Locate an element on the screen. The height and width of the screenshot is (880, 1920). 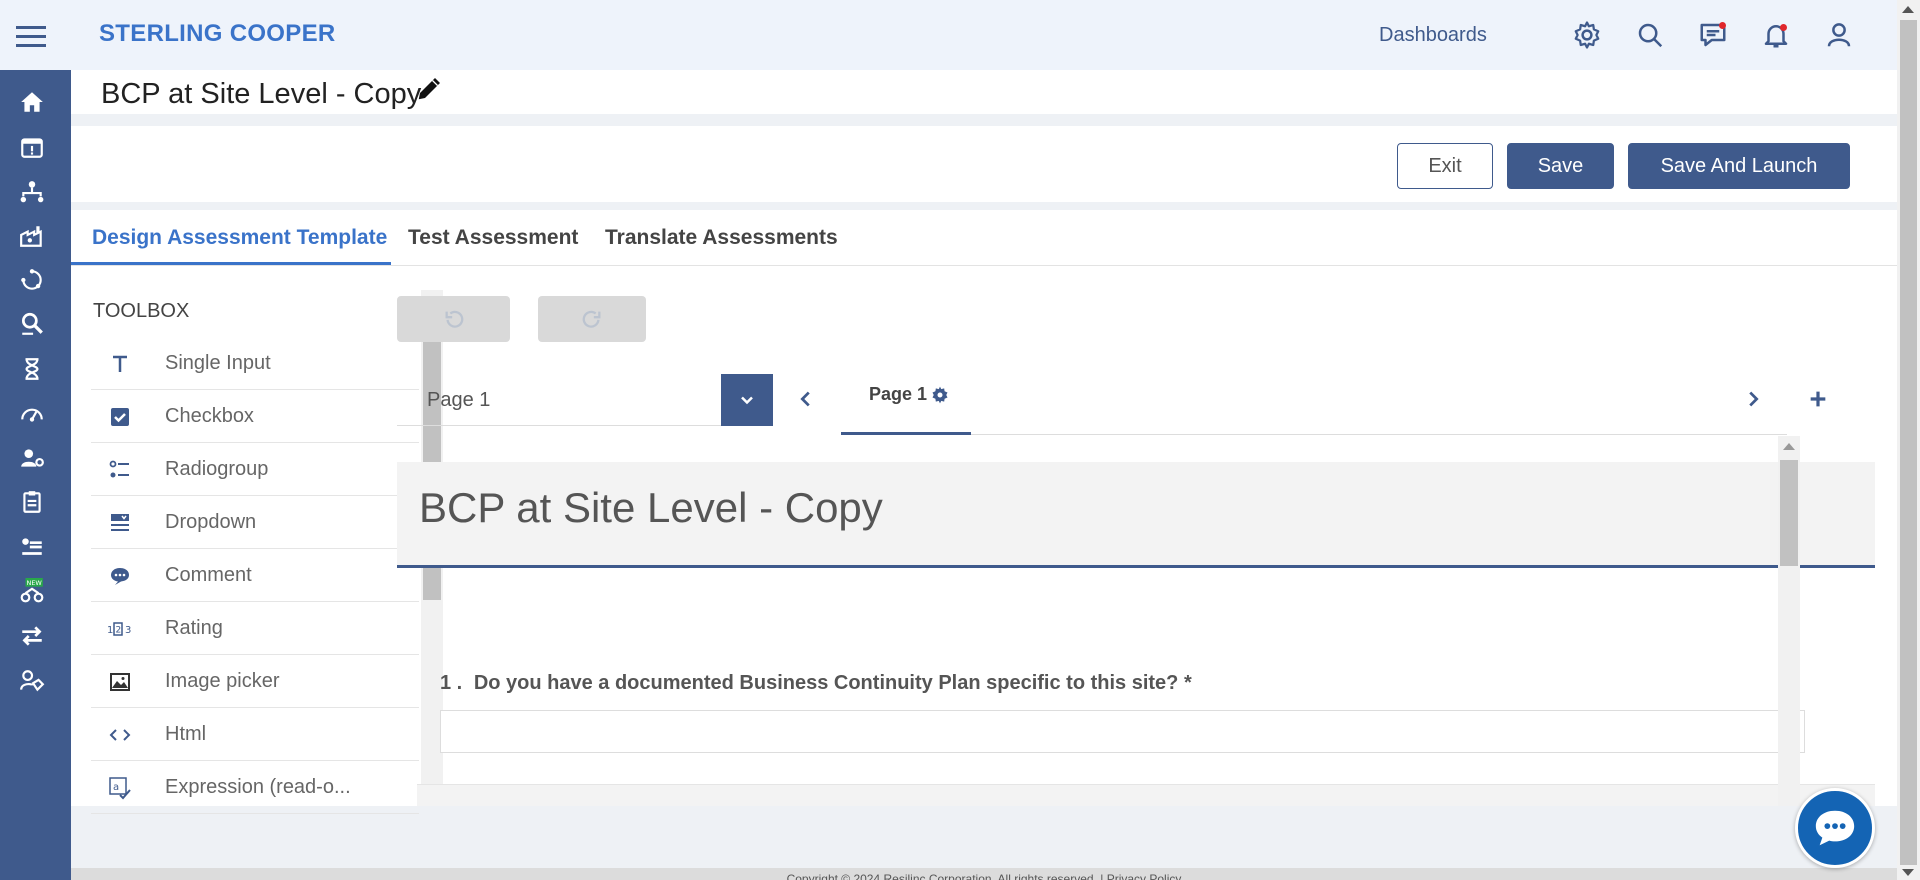
undo-icon is located at coordinates (454, 319).